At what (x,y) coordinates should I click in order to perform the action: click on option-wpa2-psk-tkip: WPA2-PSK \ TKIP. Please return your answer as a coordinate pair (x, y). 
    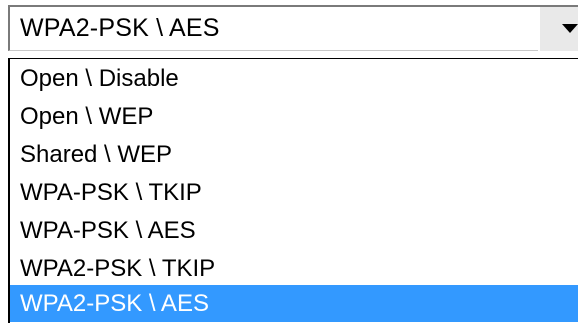
    Looking at the image, I should click on (294, 268).